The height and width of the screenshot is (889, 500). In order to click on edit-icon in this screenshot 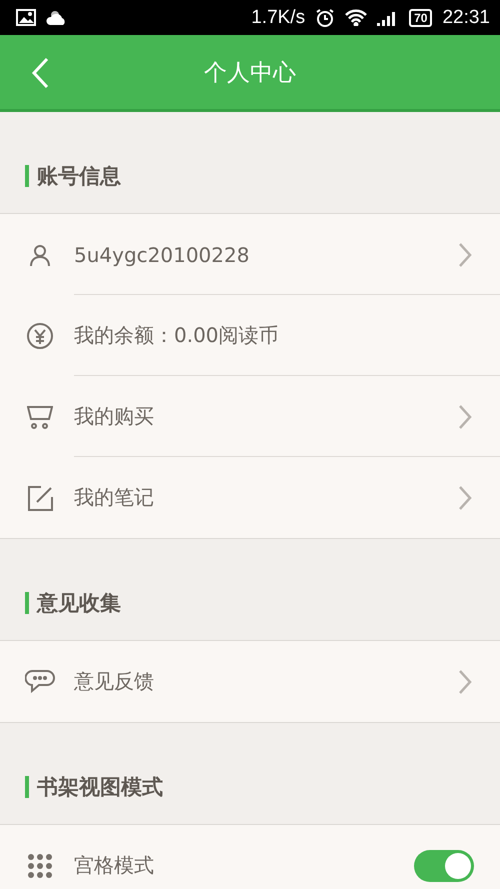, I will do `click(40, 497)`.